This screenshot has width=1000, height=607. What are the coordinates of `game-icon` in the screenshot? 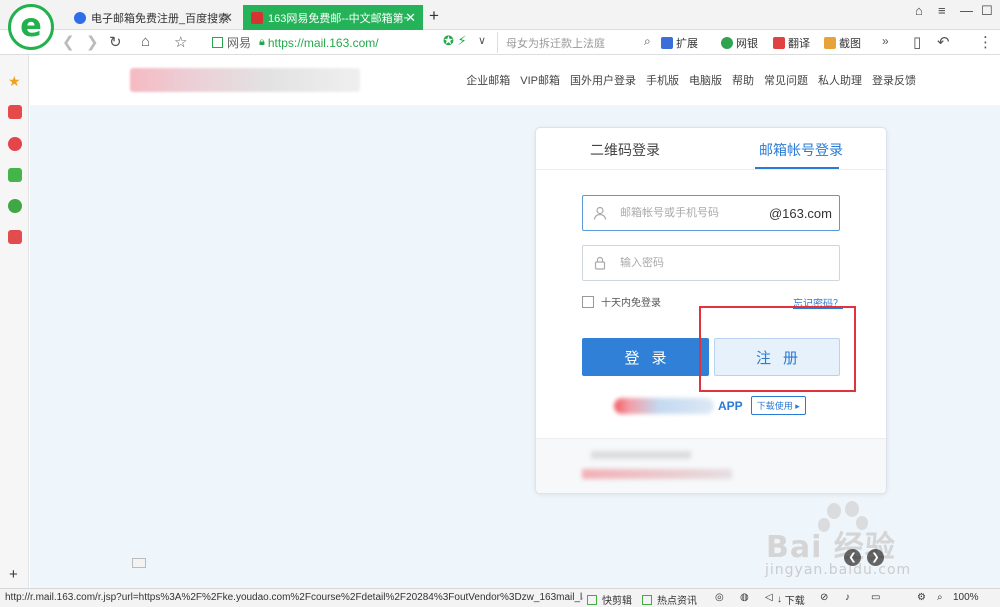 It's located at (15, 237).